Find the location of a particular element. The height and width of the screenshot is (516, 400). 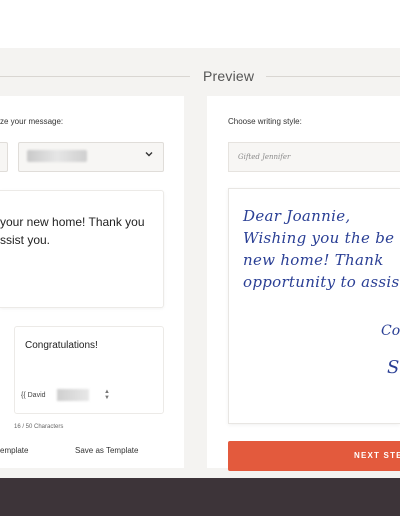

closing-textarea: Congratulations! {{ David ▲ ▼ is located at coordinates (89, 370).